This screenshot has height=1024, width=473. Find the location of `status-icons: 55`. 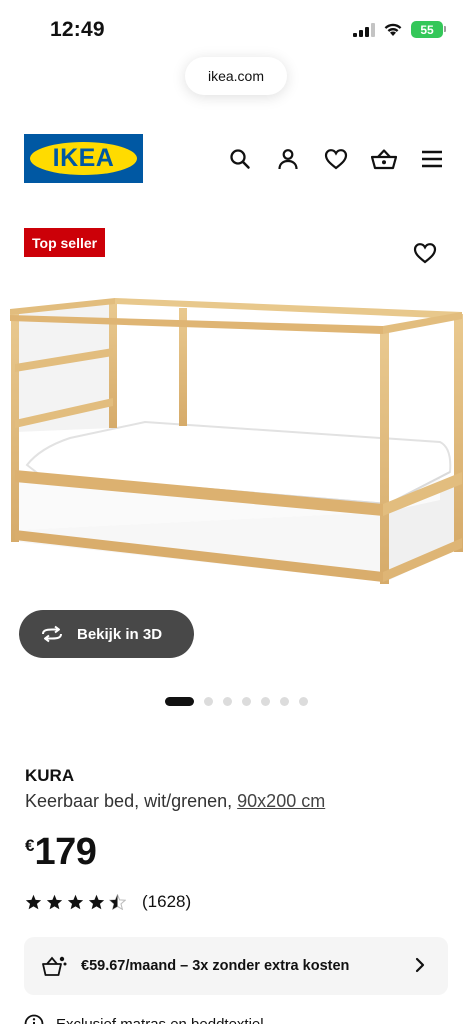

status-icons: 55 is located at coordinates (399, 29).